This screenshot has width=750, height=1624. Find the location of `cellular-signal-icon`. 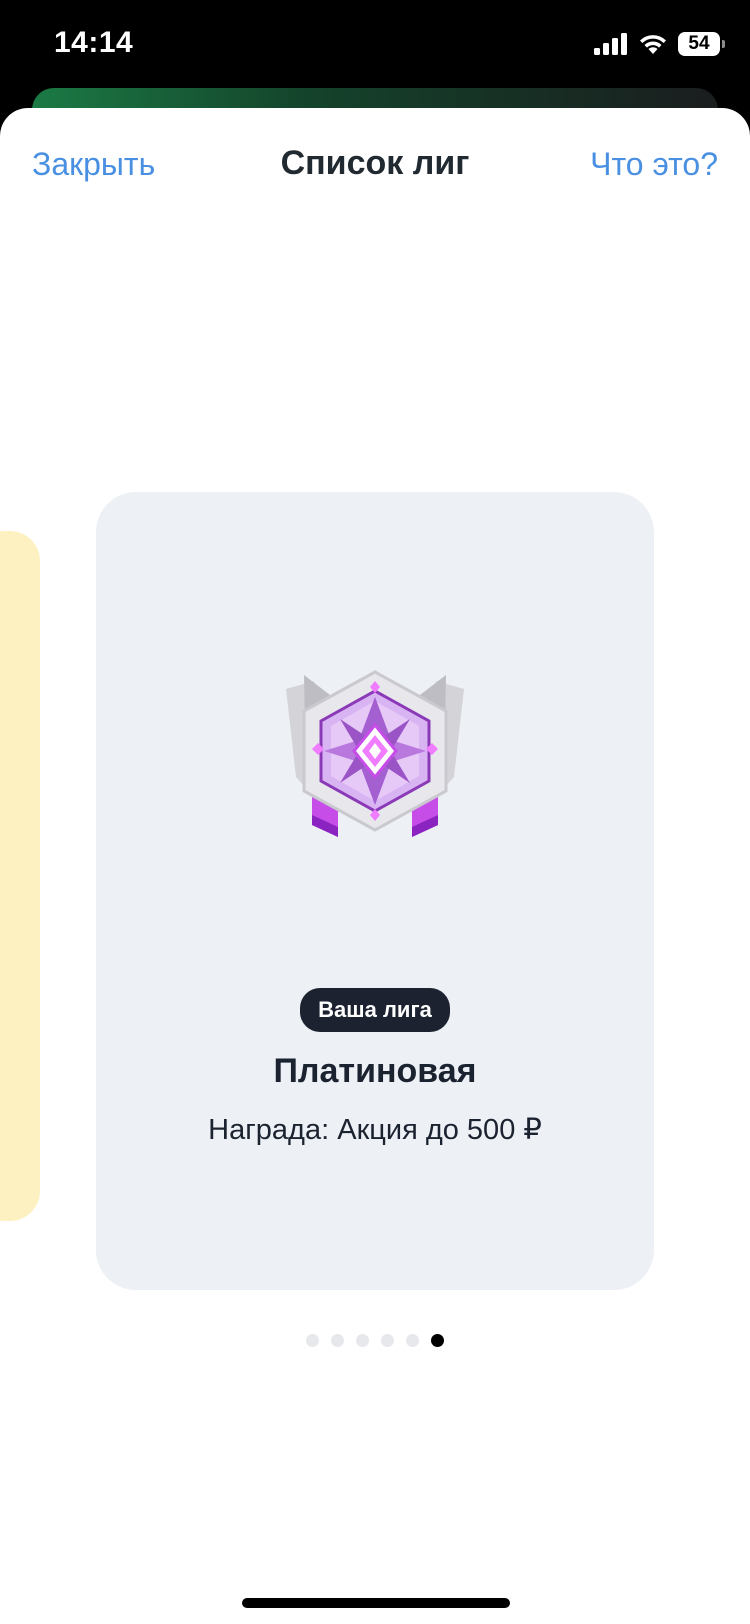

cellular-signal-icon is located at coordinates (610, 44).